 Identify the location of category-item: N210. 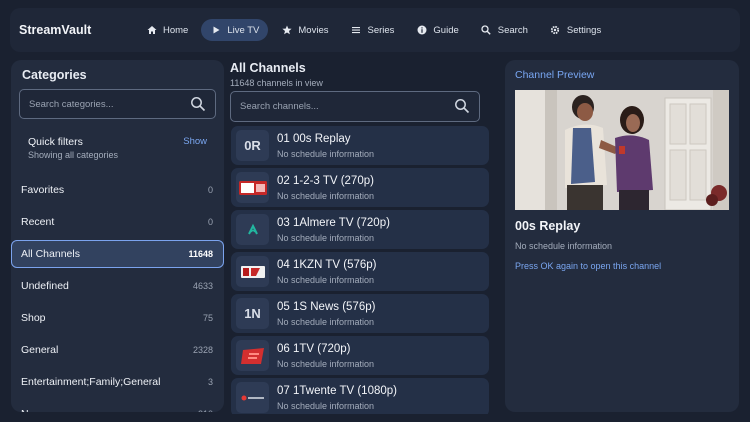
(117, 406).